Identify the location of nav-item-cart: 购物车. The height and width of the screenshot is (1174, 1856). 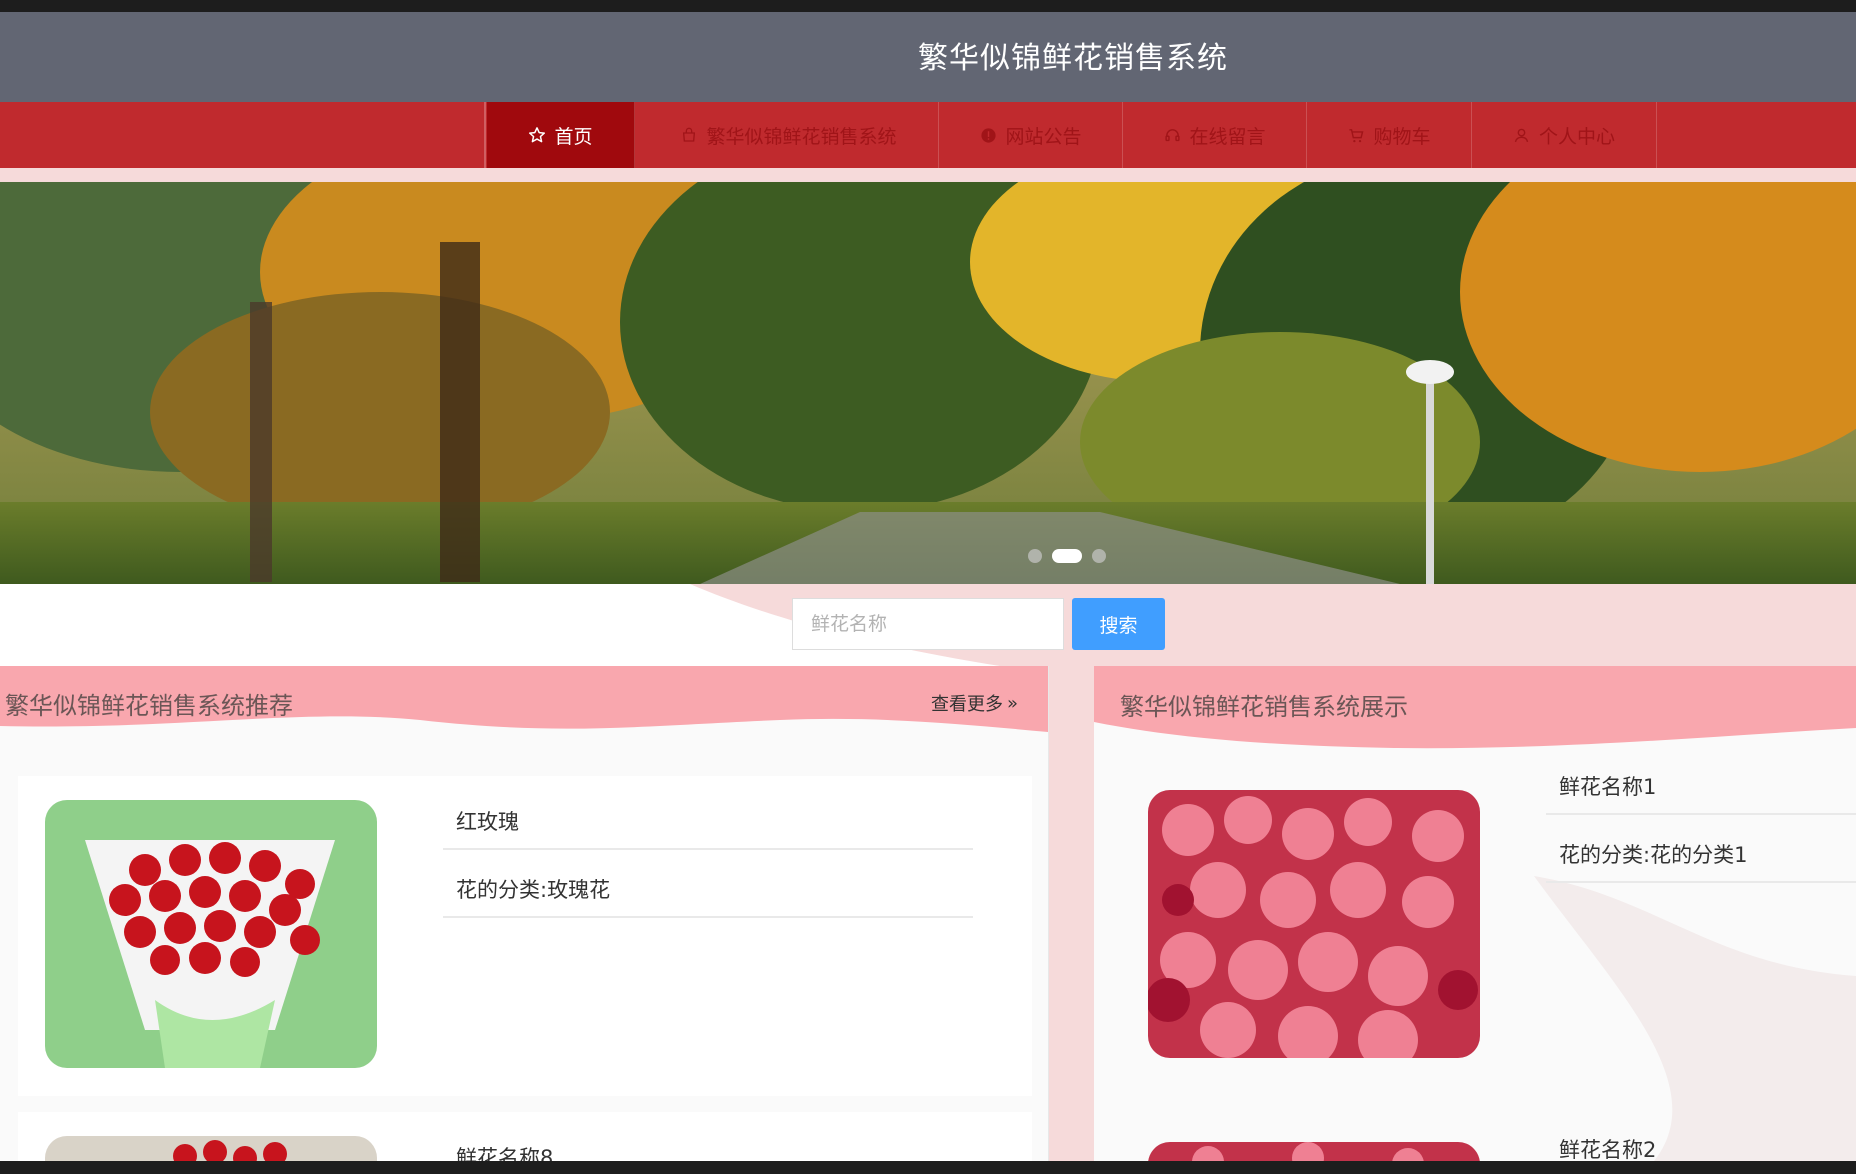
(1389, 135).